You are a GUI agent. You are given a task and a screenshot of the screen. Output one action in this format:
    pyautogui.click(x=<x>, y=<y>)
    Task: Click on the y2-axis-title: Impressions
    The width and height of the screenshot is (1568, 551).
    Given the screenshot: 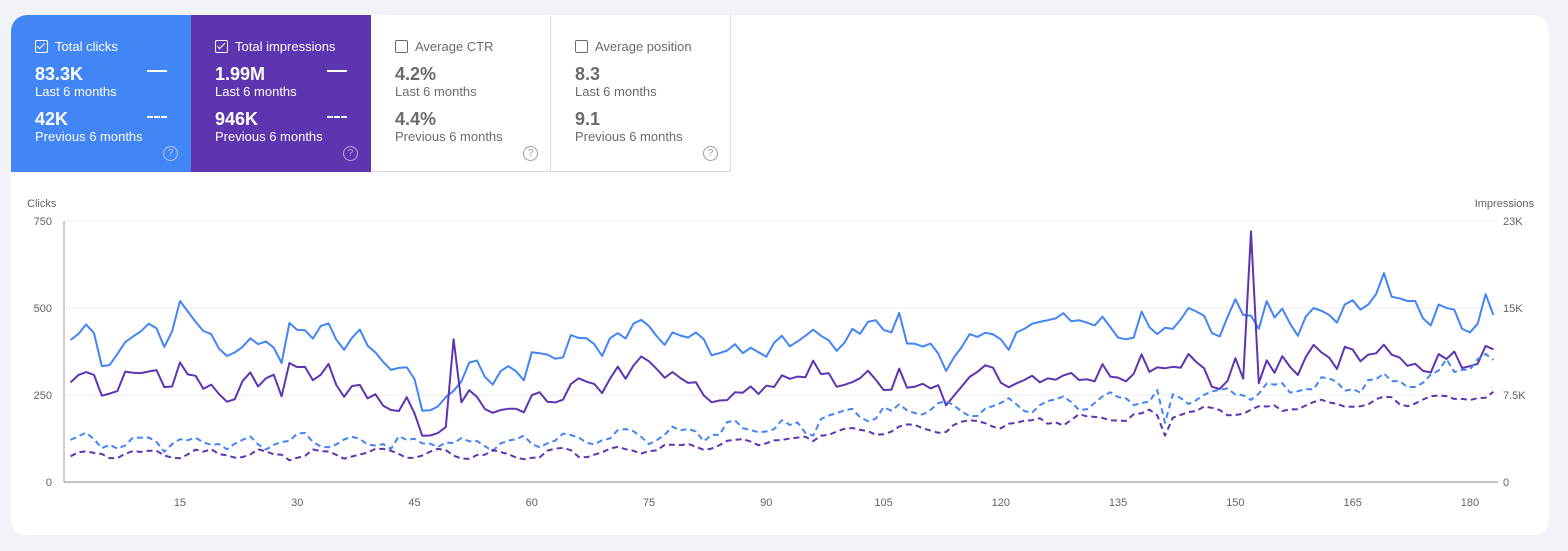 What is the action you would take?
    pyautogui.click(x=1505, y=204)
    